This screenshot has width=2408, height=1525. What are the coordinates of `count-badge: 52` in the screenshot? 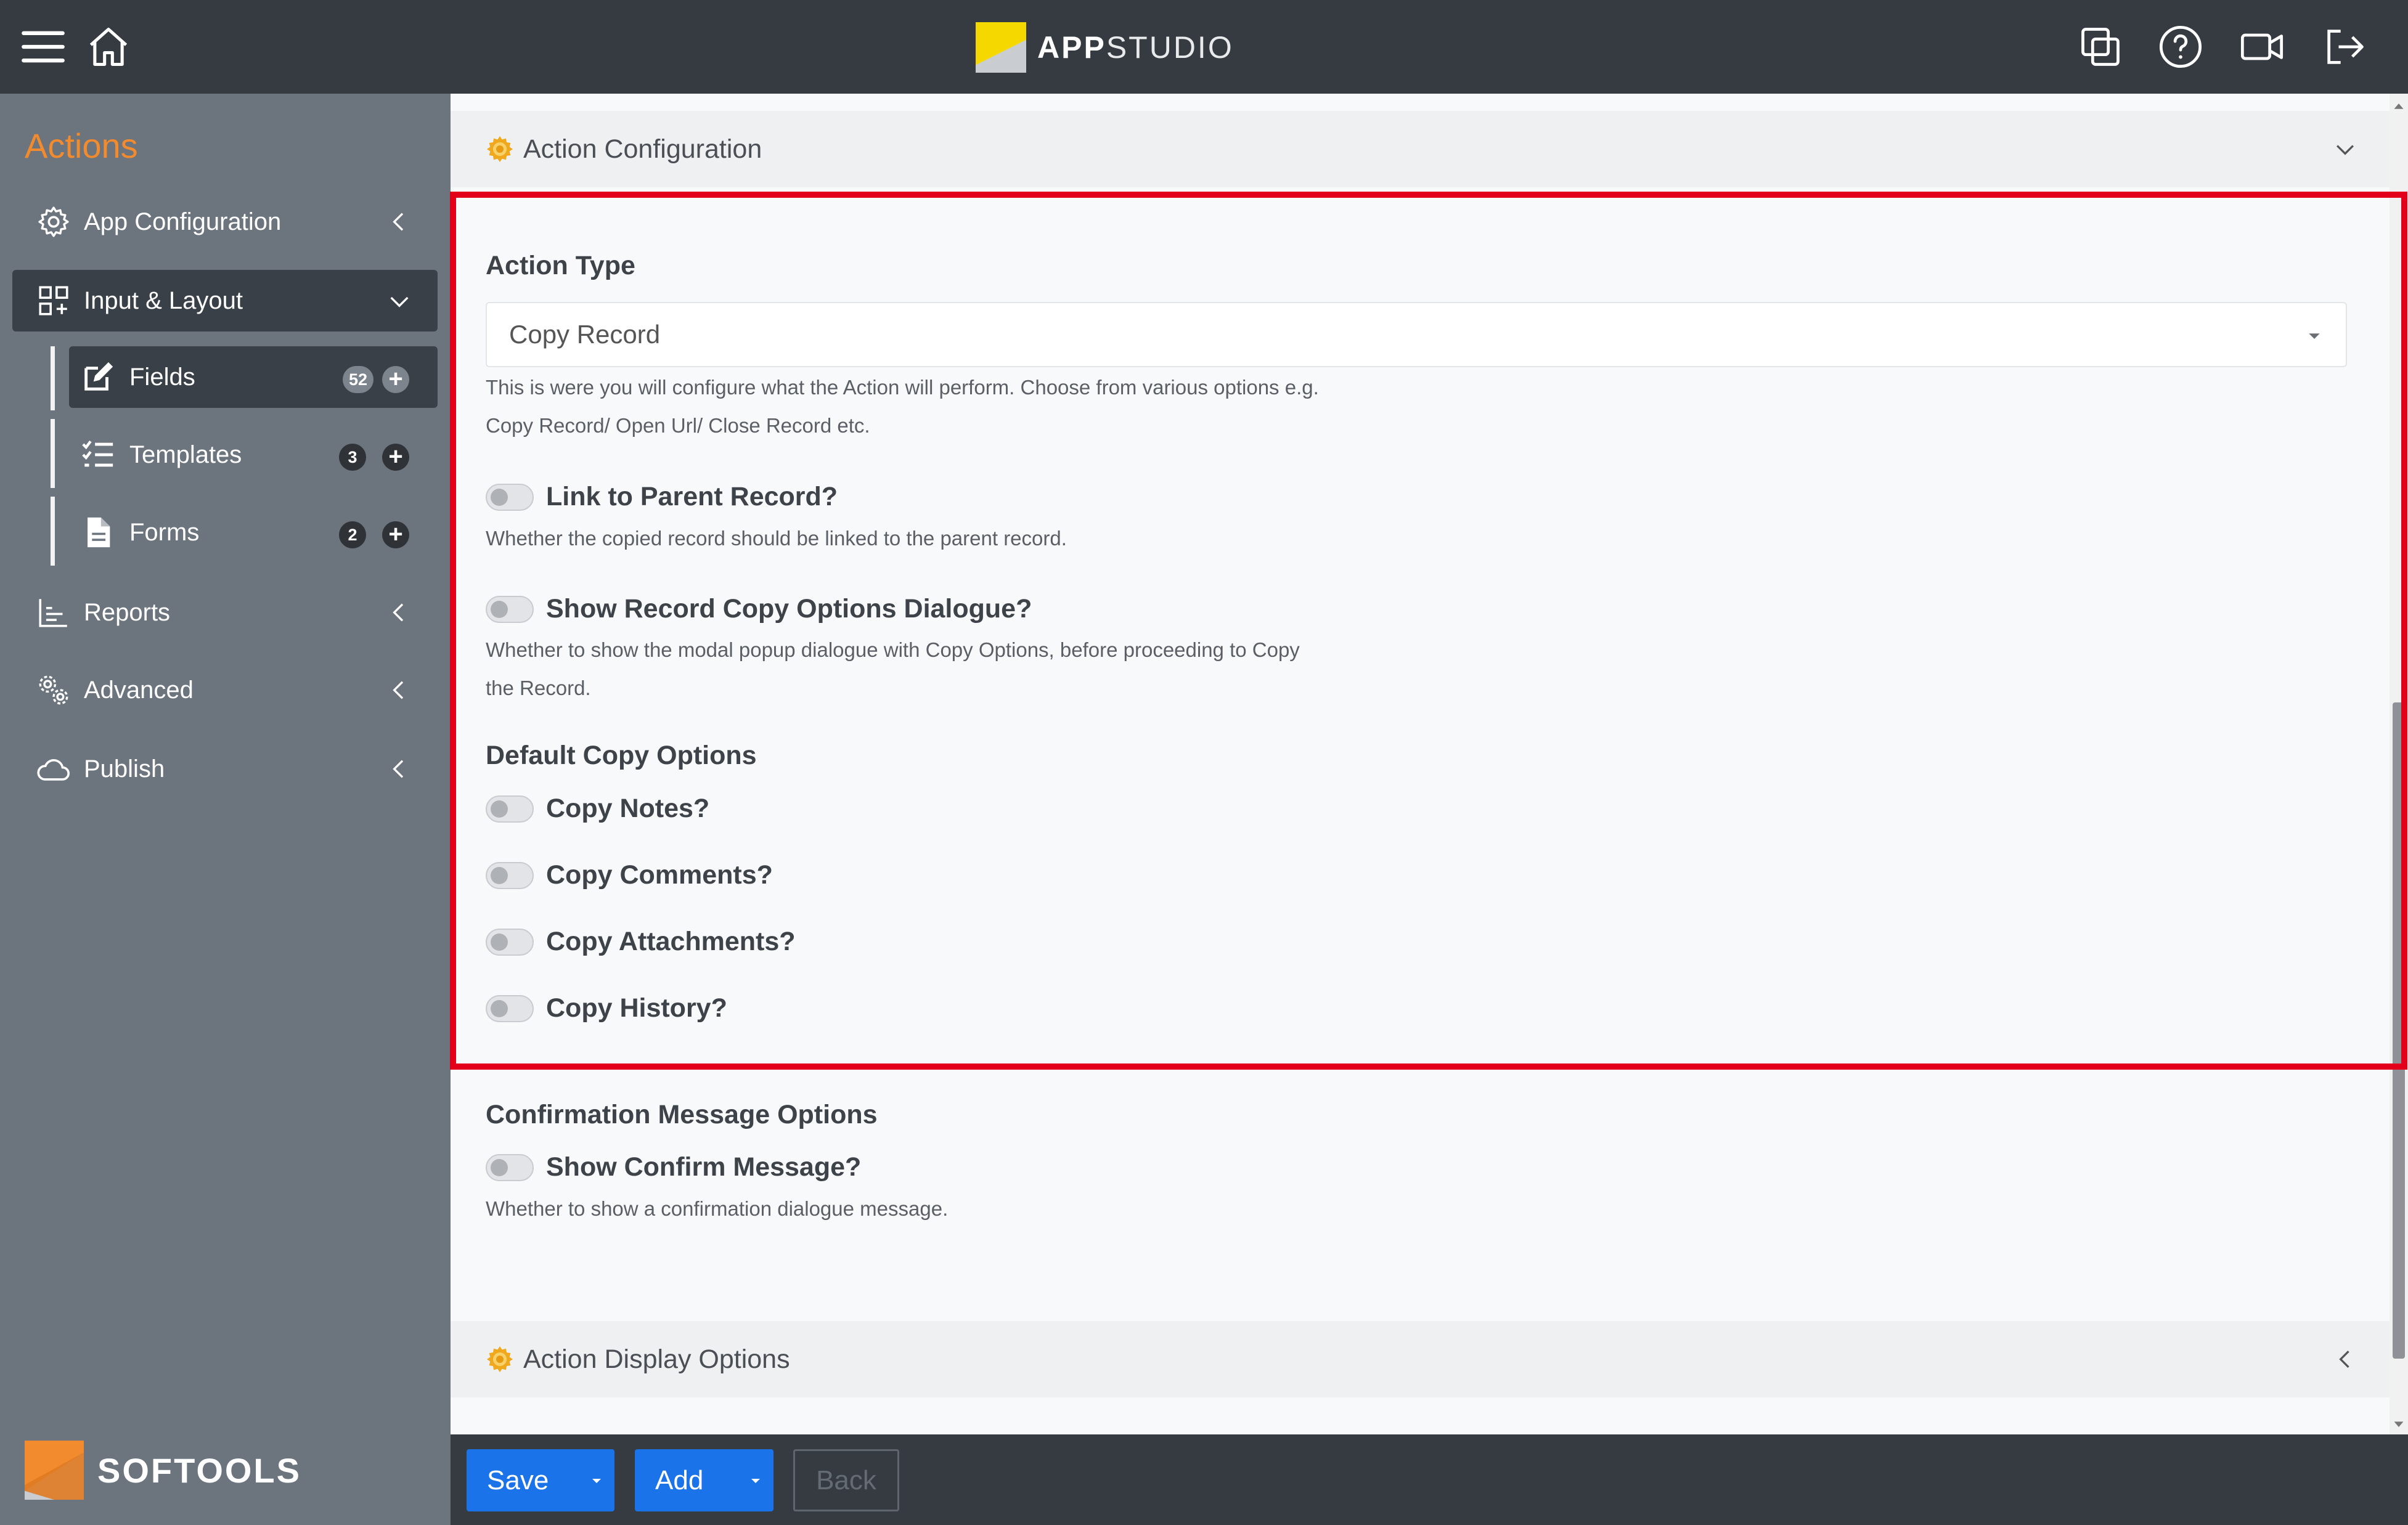 It's located at (357, 379).